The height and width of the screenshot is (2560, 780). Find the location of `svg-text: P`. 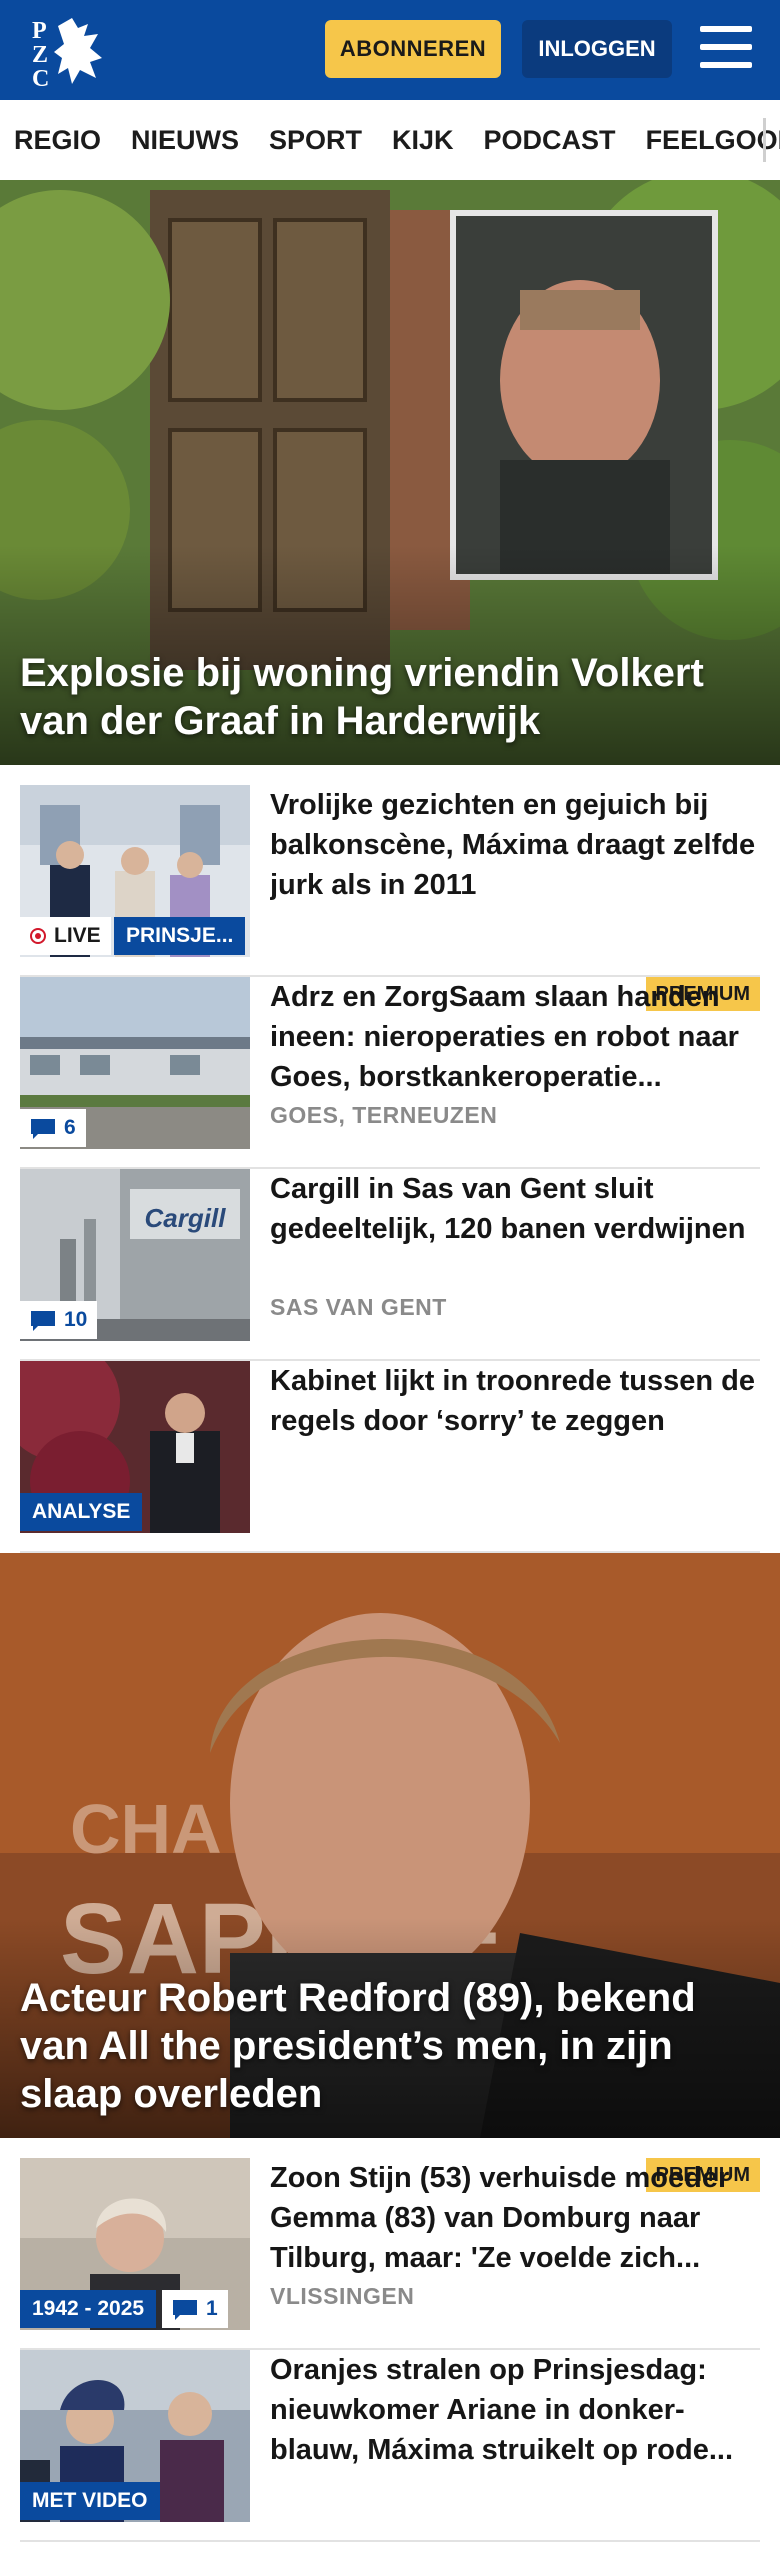

svg-text: P is located at coordinates (39, 31).